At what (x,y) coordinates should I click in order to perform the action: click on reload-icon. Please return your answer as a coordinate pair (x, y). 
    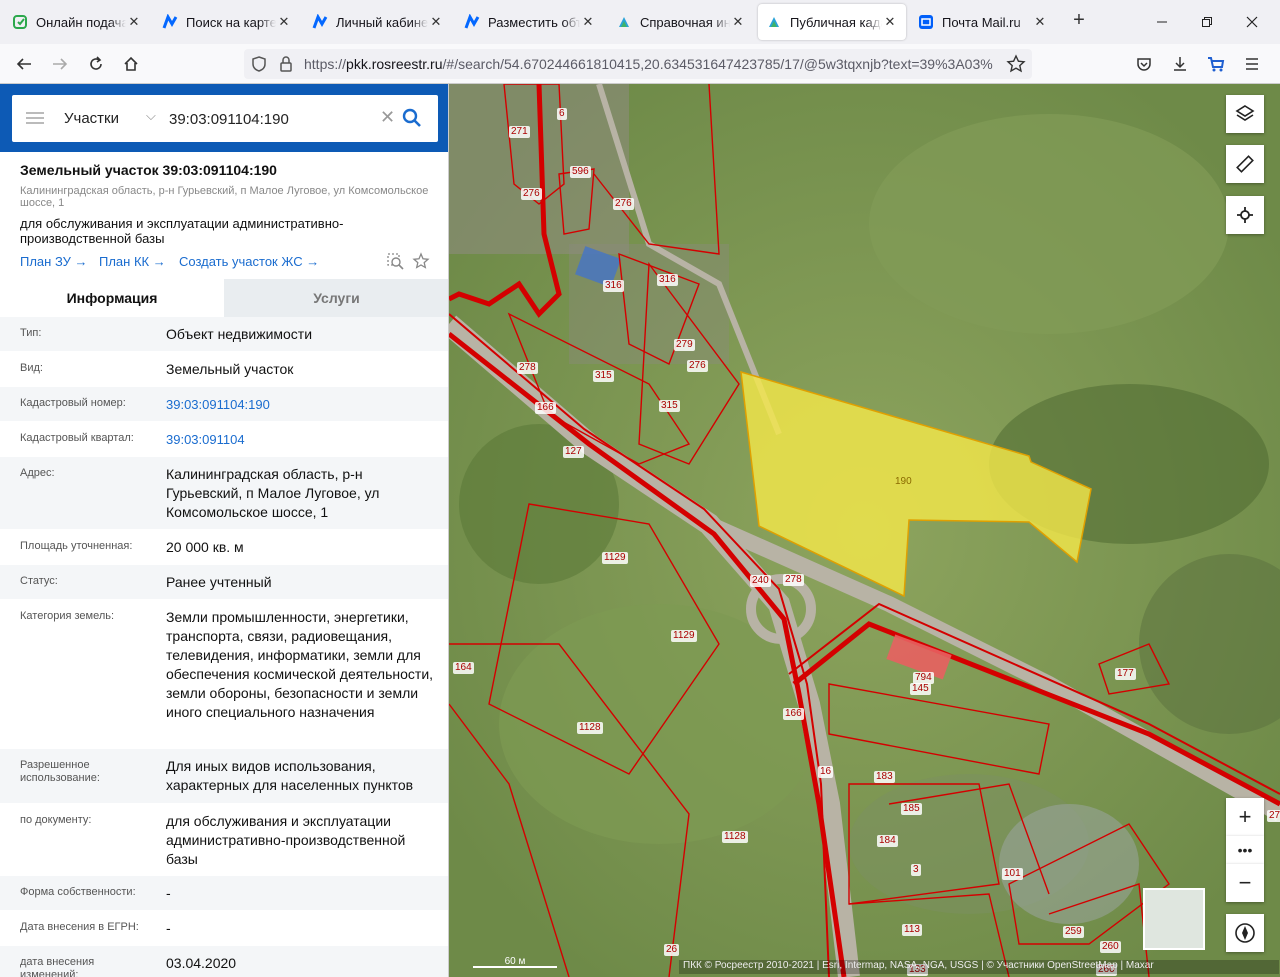
    Looking at the image, I should click on (96, 63).